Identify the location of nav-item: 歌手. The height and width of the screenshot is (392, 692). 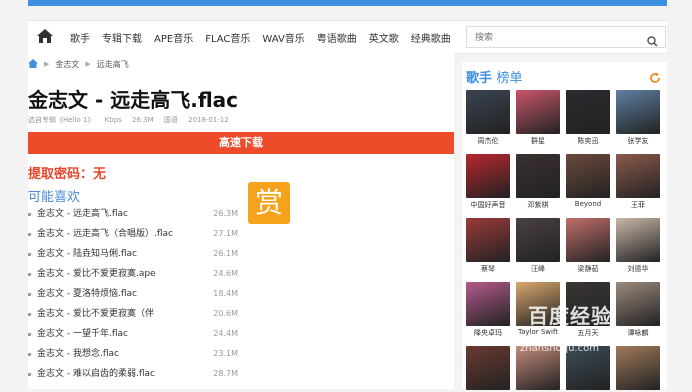
(80, 37).